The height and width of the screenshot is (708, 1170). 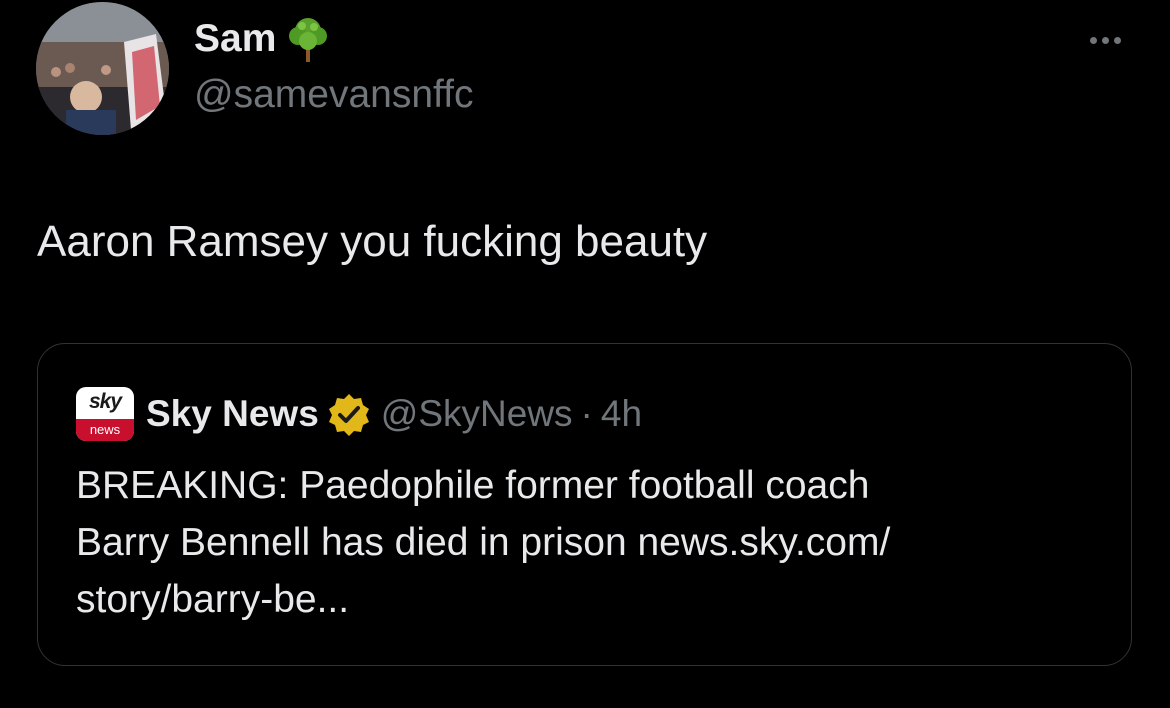 I want to click on author-display-name: Sam, so click(x=235, y=39).